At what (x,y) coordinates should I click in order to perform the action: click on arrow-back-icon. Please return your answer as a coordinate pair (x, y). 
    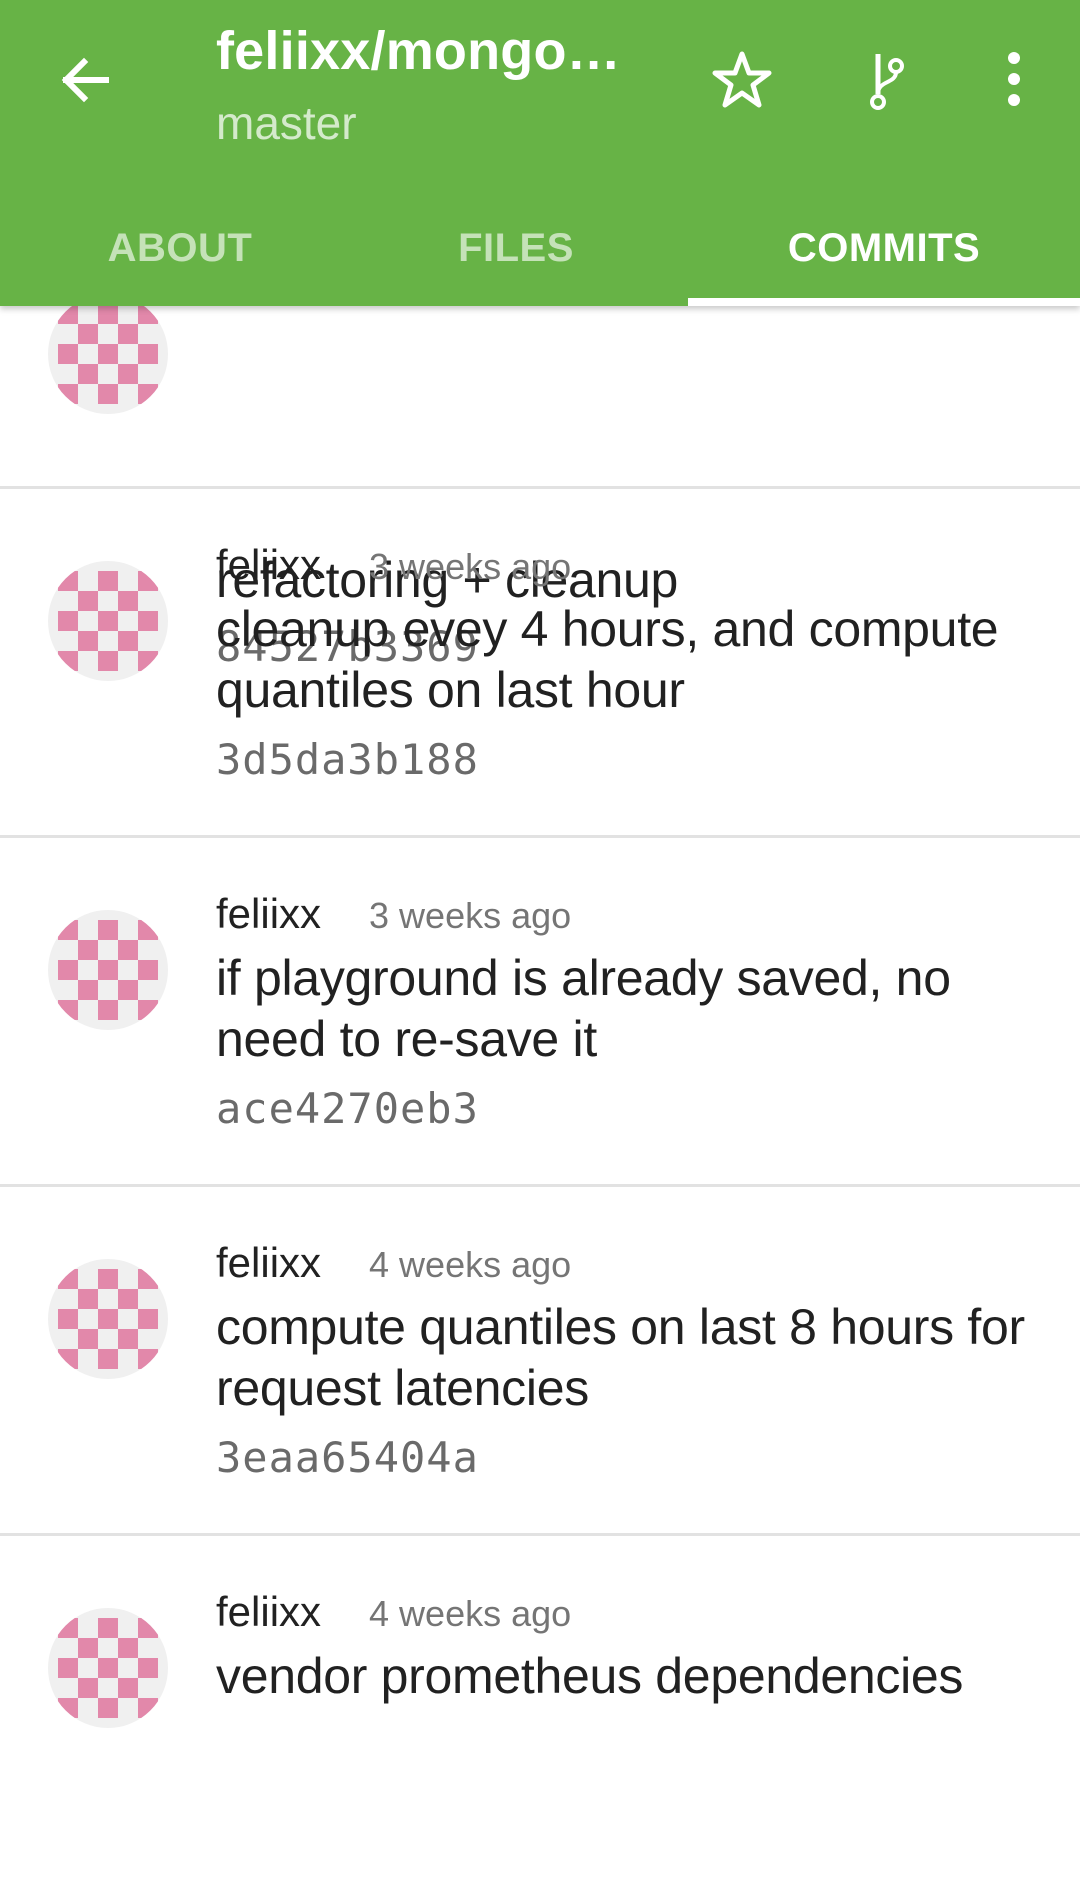
    Looking at the image, I should click on (85, 80).